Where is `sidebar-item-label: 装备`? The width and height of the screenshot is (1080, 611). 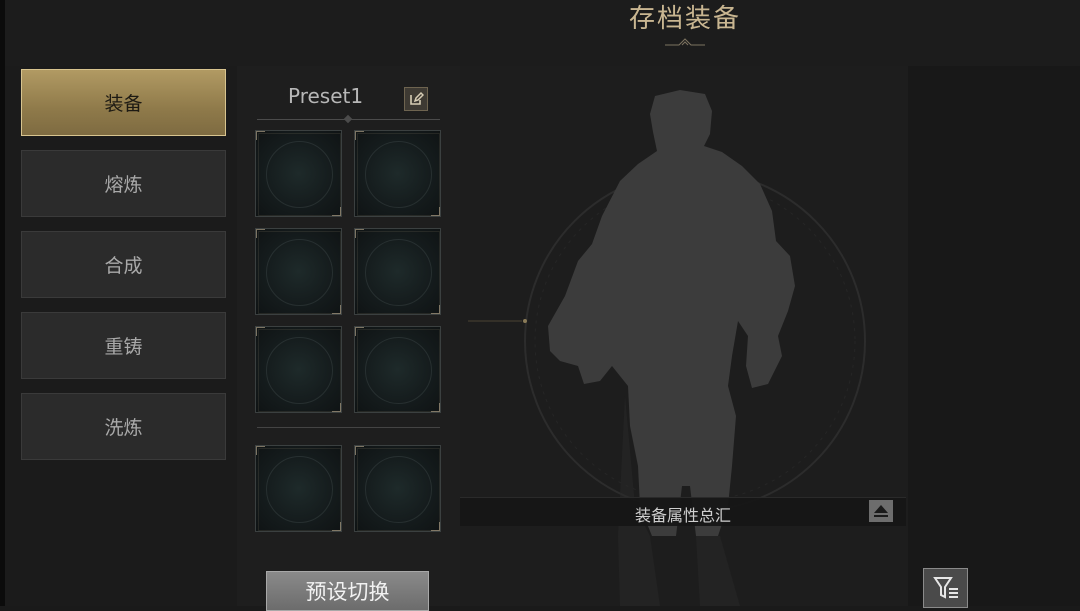 sidebar-item-label: 装备 is located at coordinates (123, 104).